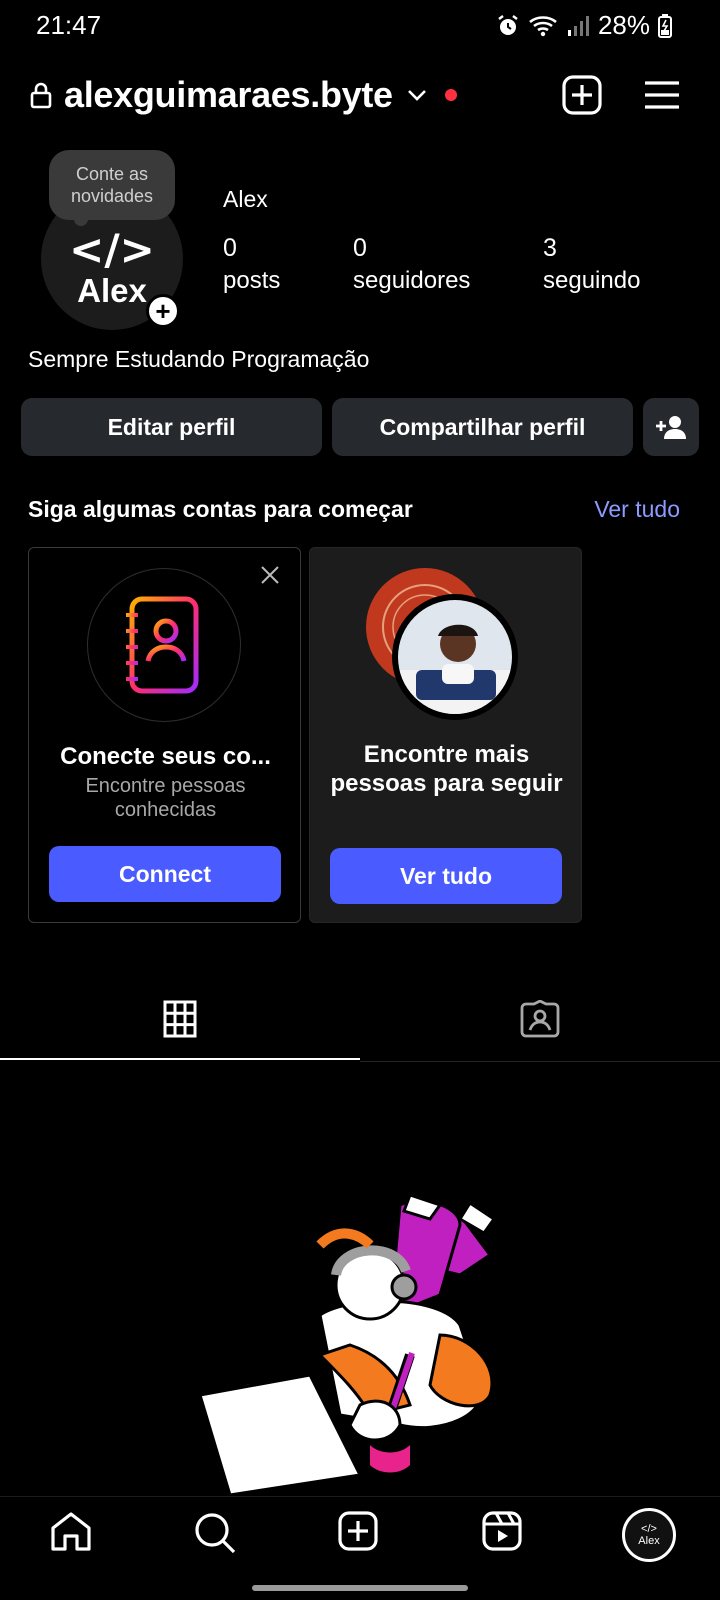 The image size is (720, 1600). I want to click on see-all-link: Ver tudo, so click(637, 509).